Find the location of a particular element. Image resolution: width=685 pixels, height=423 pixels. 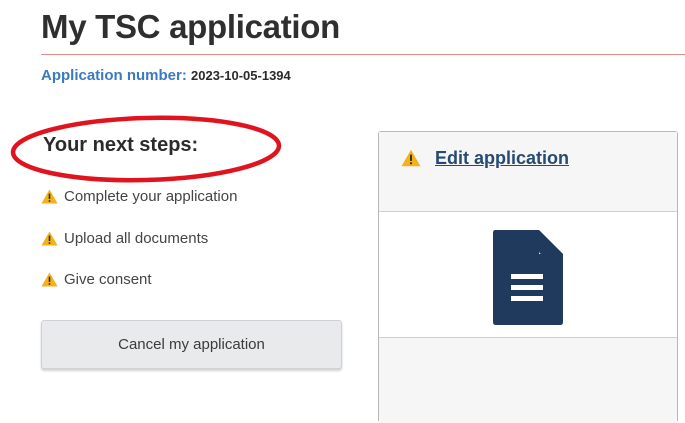

panel-header: Edit application is located at coordinates (528, 172).